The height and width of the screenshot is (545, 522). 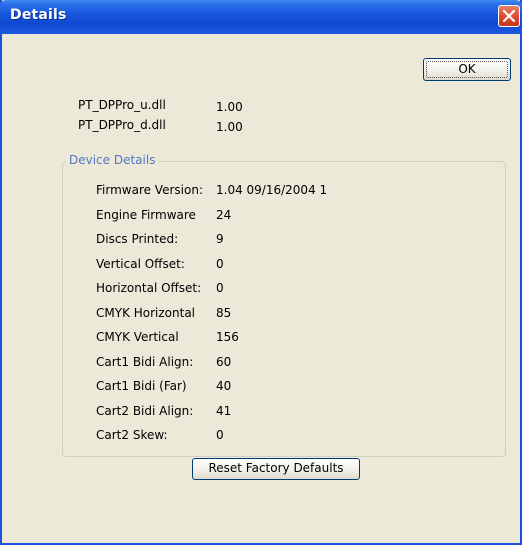 I want to click on cmyk-vertical-value: 156, so click(x=227, y=337).